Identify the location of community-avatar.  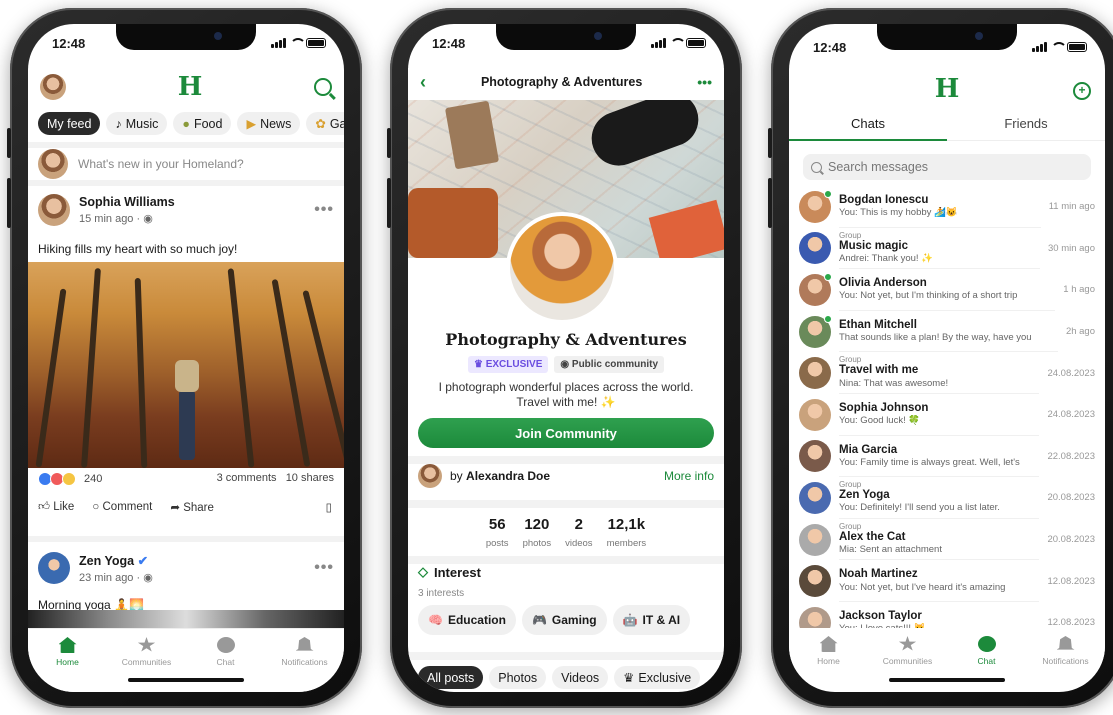
(562, 268).